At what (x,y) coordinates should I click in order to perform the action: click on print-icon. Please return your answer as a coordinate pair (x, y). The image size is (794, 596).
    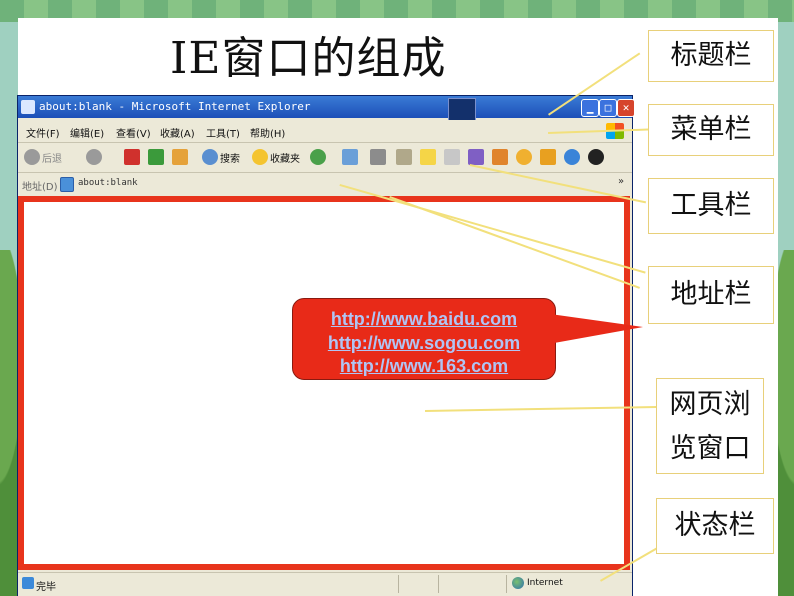
    Looking at the image, I should click on (378, 157).